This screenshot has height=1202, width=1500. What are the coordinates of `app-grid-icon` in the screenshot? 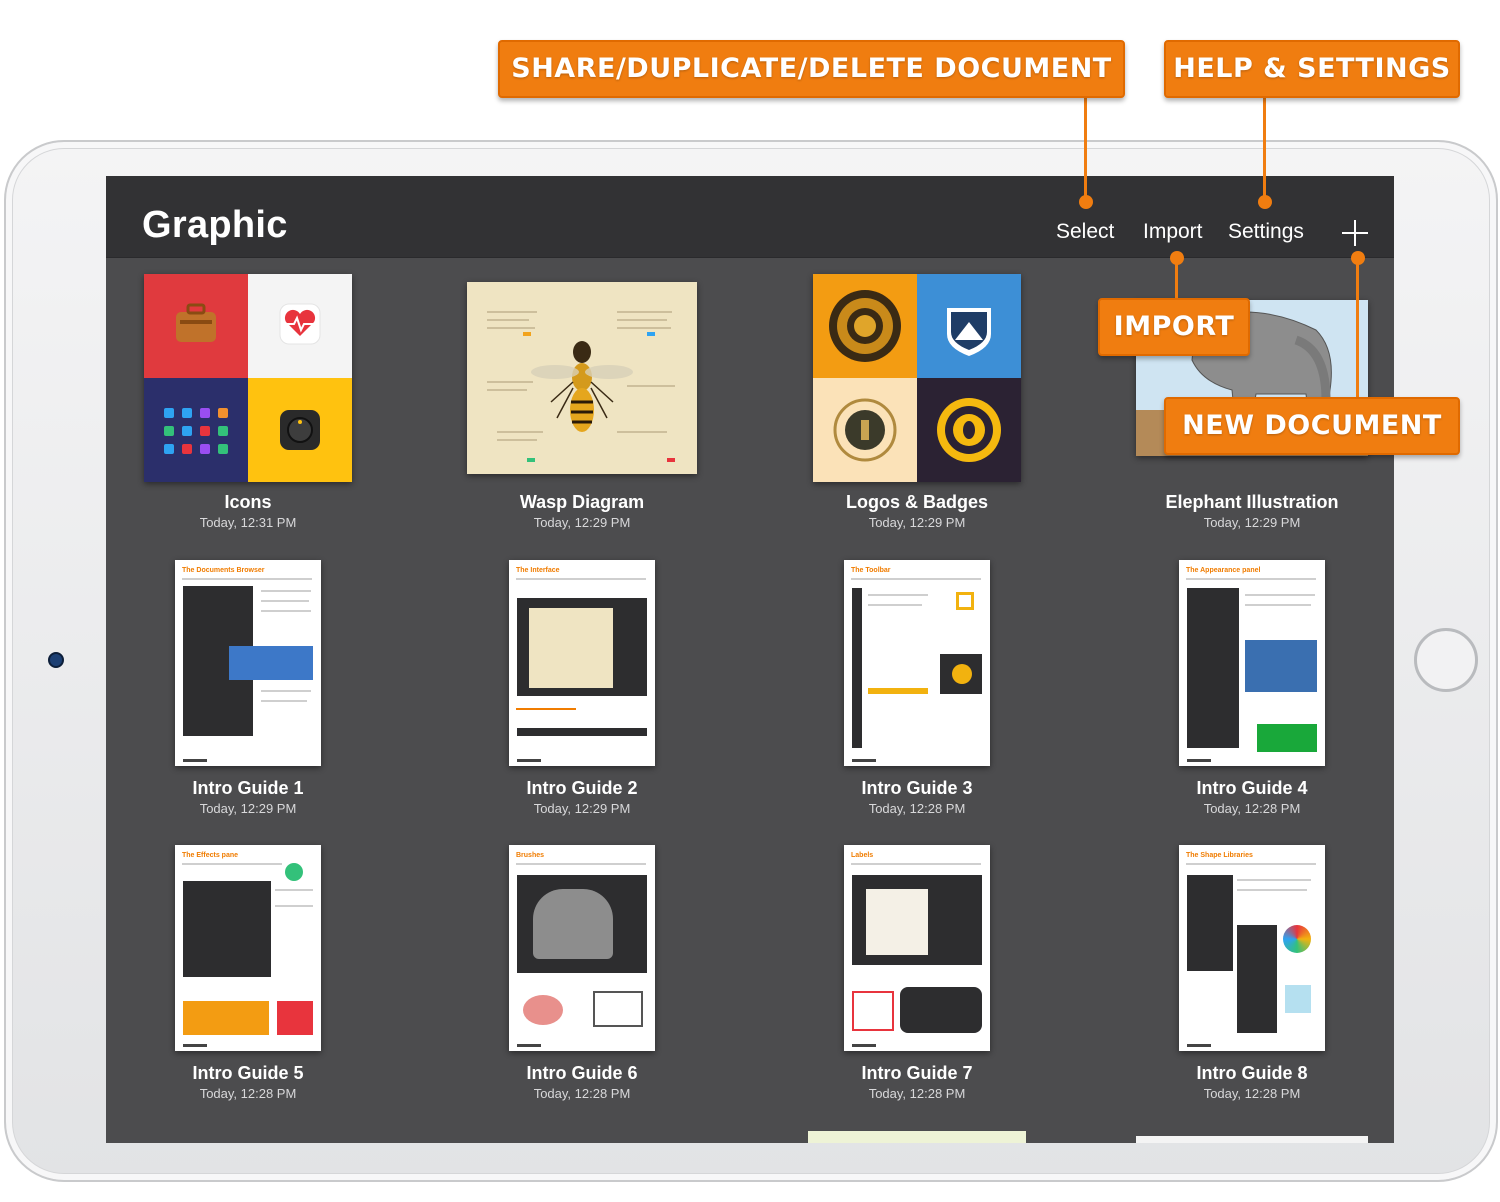 It's located at (196, 431).